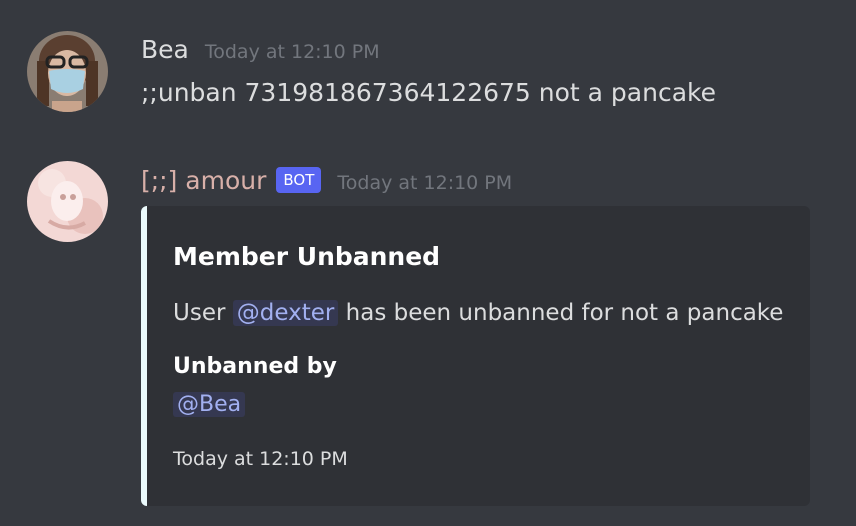 Image resolution: width=856 pixels, height=526 pixels. I want to click on user-mention-dexter: @dexter, so click(285, 313).